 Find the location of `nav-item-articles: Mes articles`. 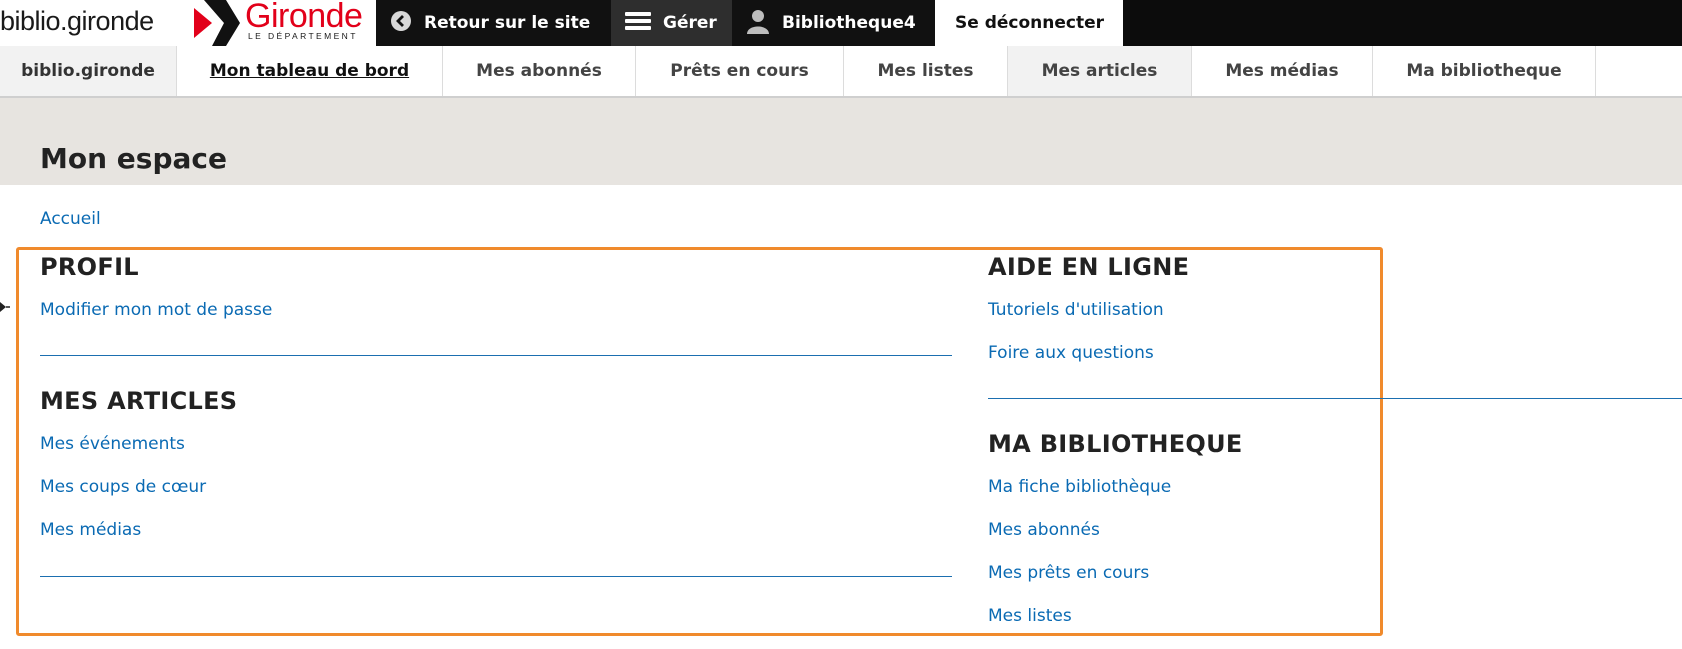

nav-item-articles: Mes articles is located at coordinates (1100, 71).